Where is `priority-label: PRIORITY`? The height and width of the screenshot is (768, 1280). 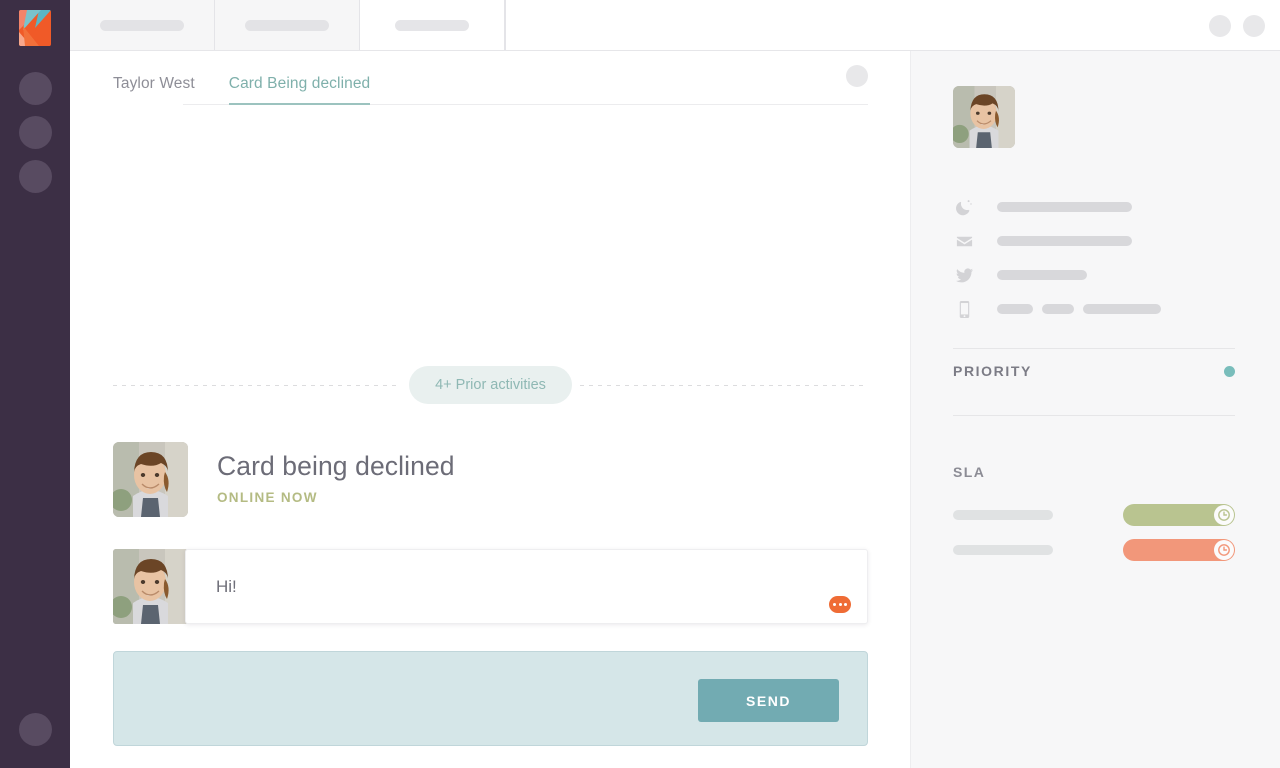 priority-label: PRIORITY is located at coordinates (992, 371).